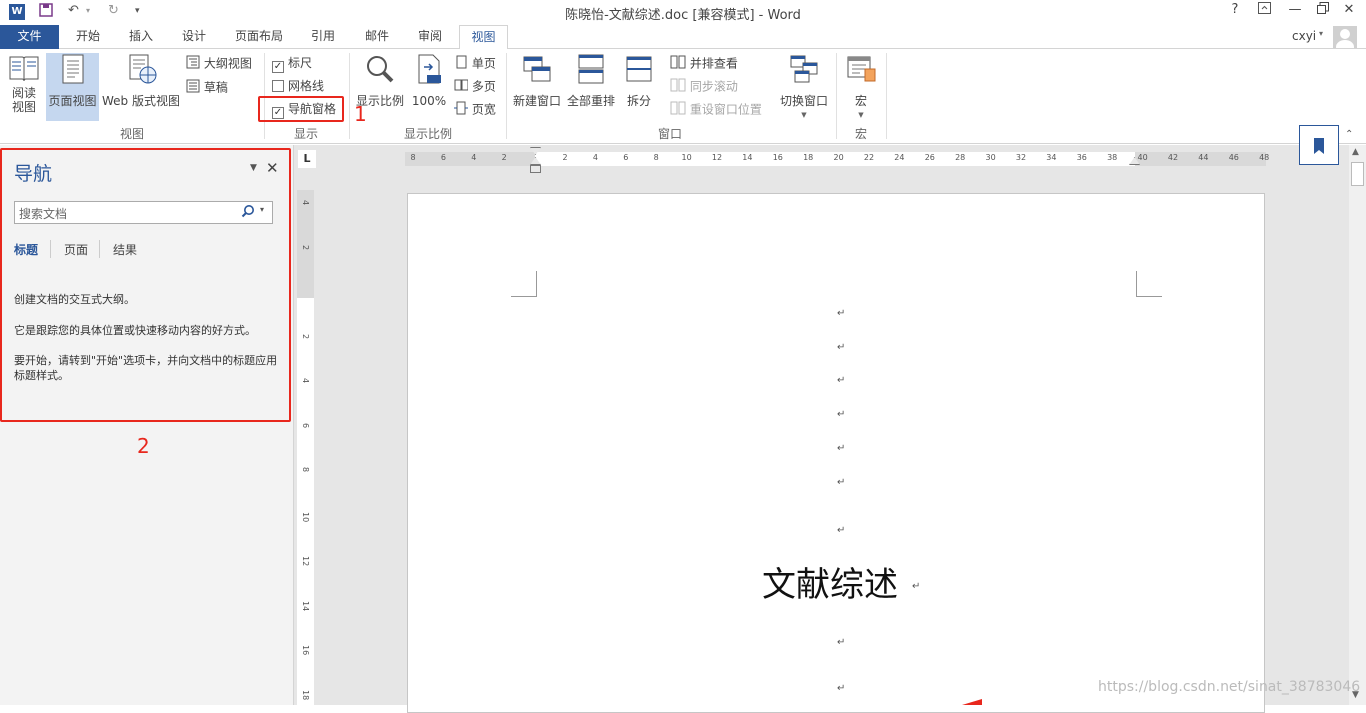 This screenshot has height=713, width=1366. I want to click on highlight-nav-pane-checkbox, so click(301, 109).